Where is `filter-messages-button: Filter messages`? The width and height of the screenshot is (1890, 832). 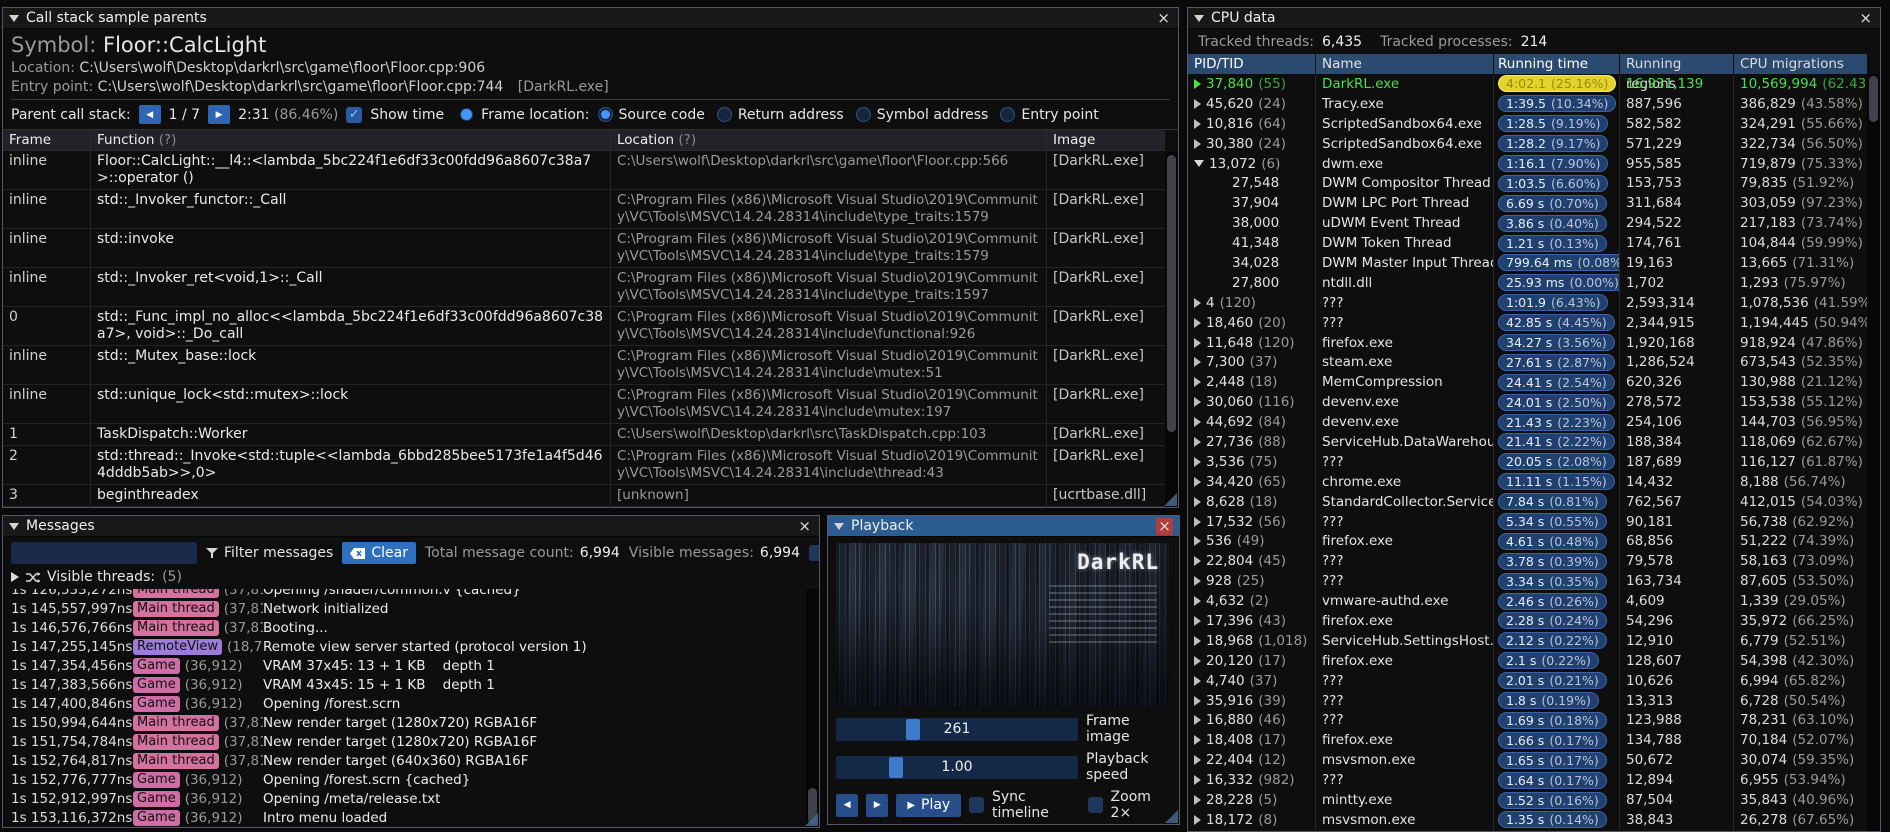 filter-messages-button: Filter messages is located at coordinates (269, 553).